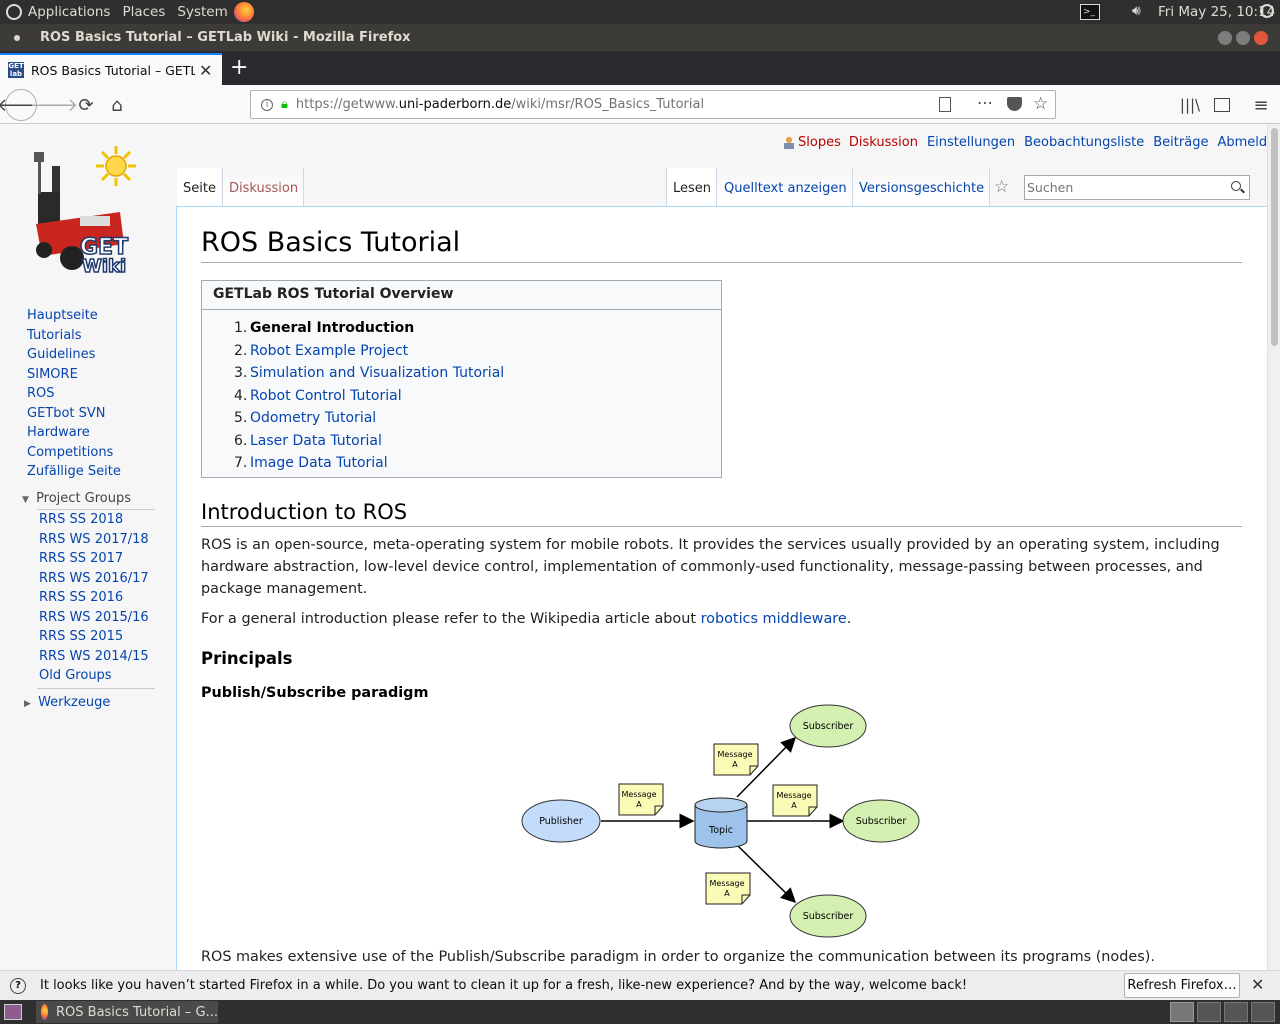  Describe the element at coordinates (74, 414) in the screenshot. I see `sidebar-item-getbot-svn: GETbot SVN` at that location.